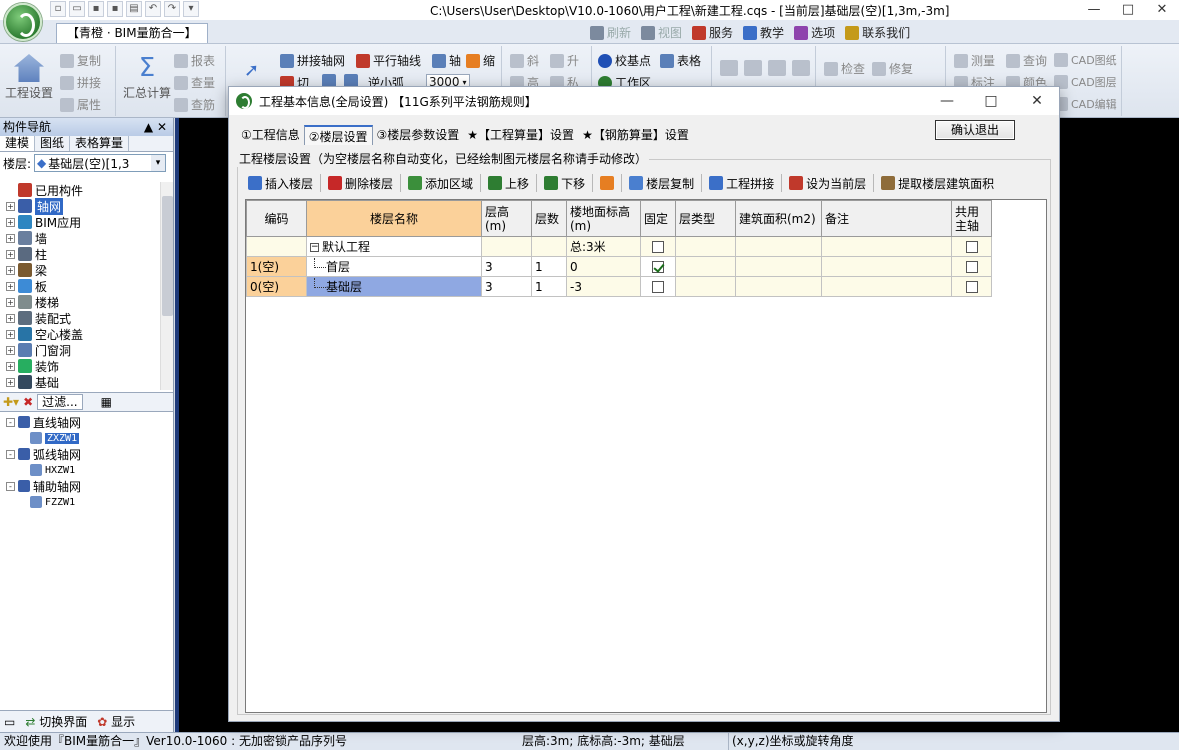  I want to click on tree-item: + 装饰, so click(80, 366).